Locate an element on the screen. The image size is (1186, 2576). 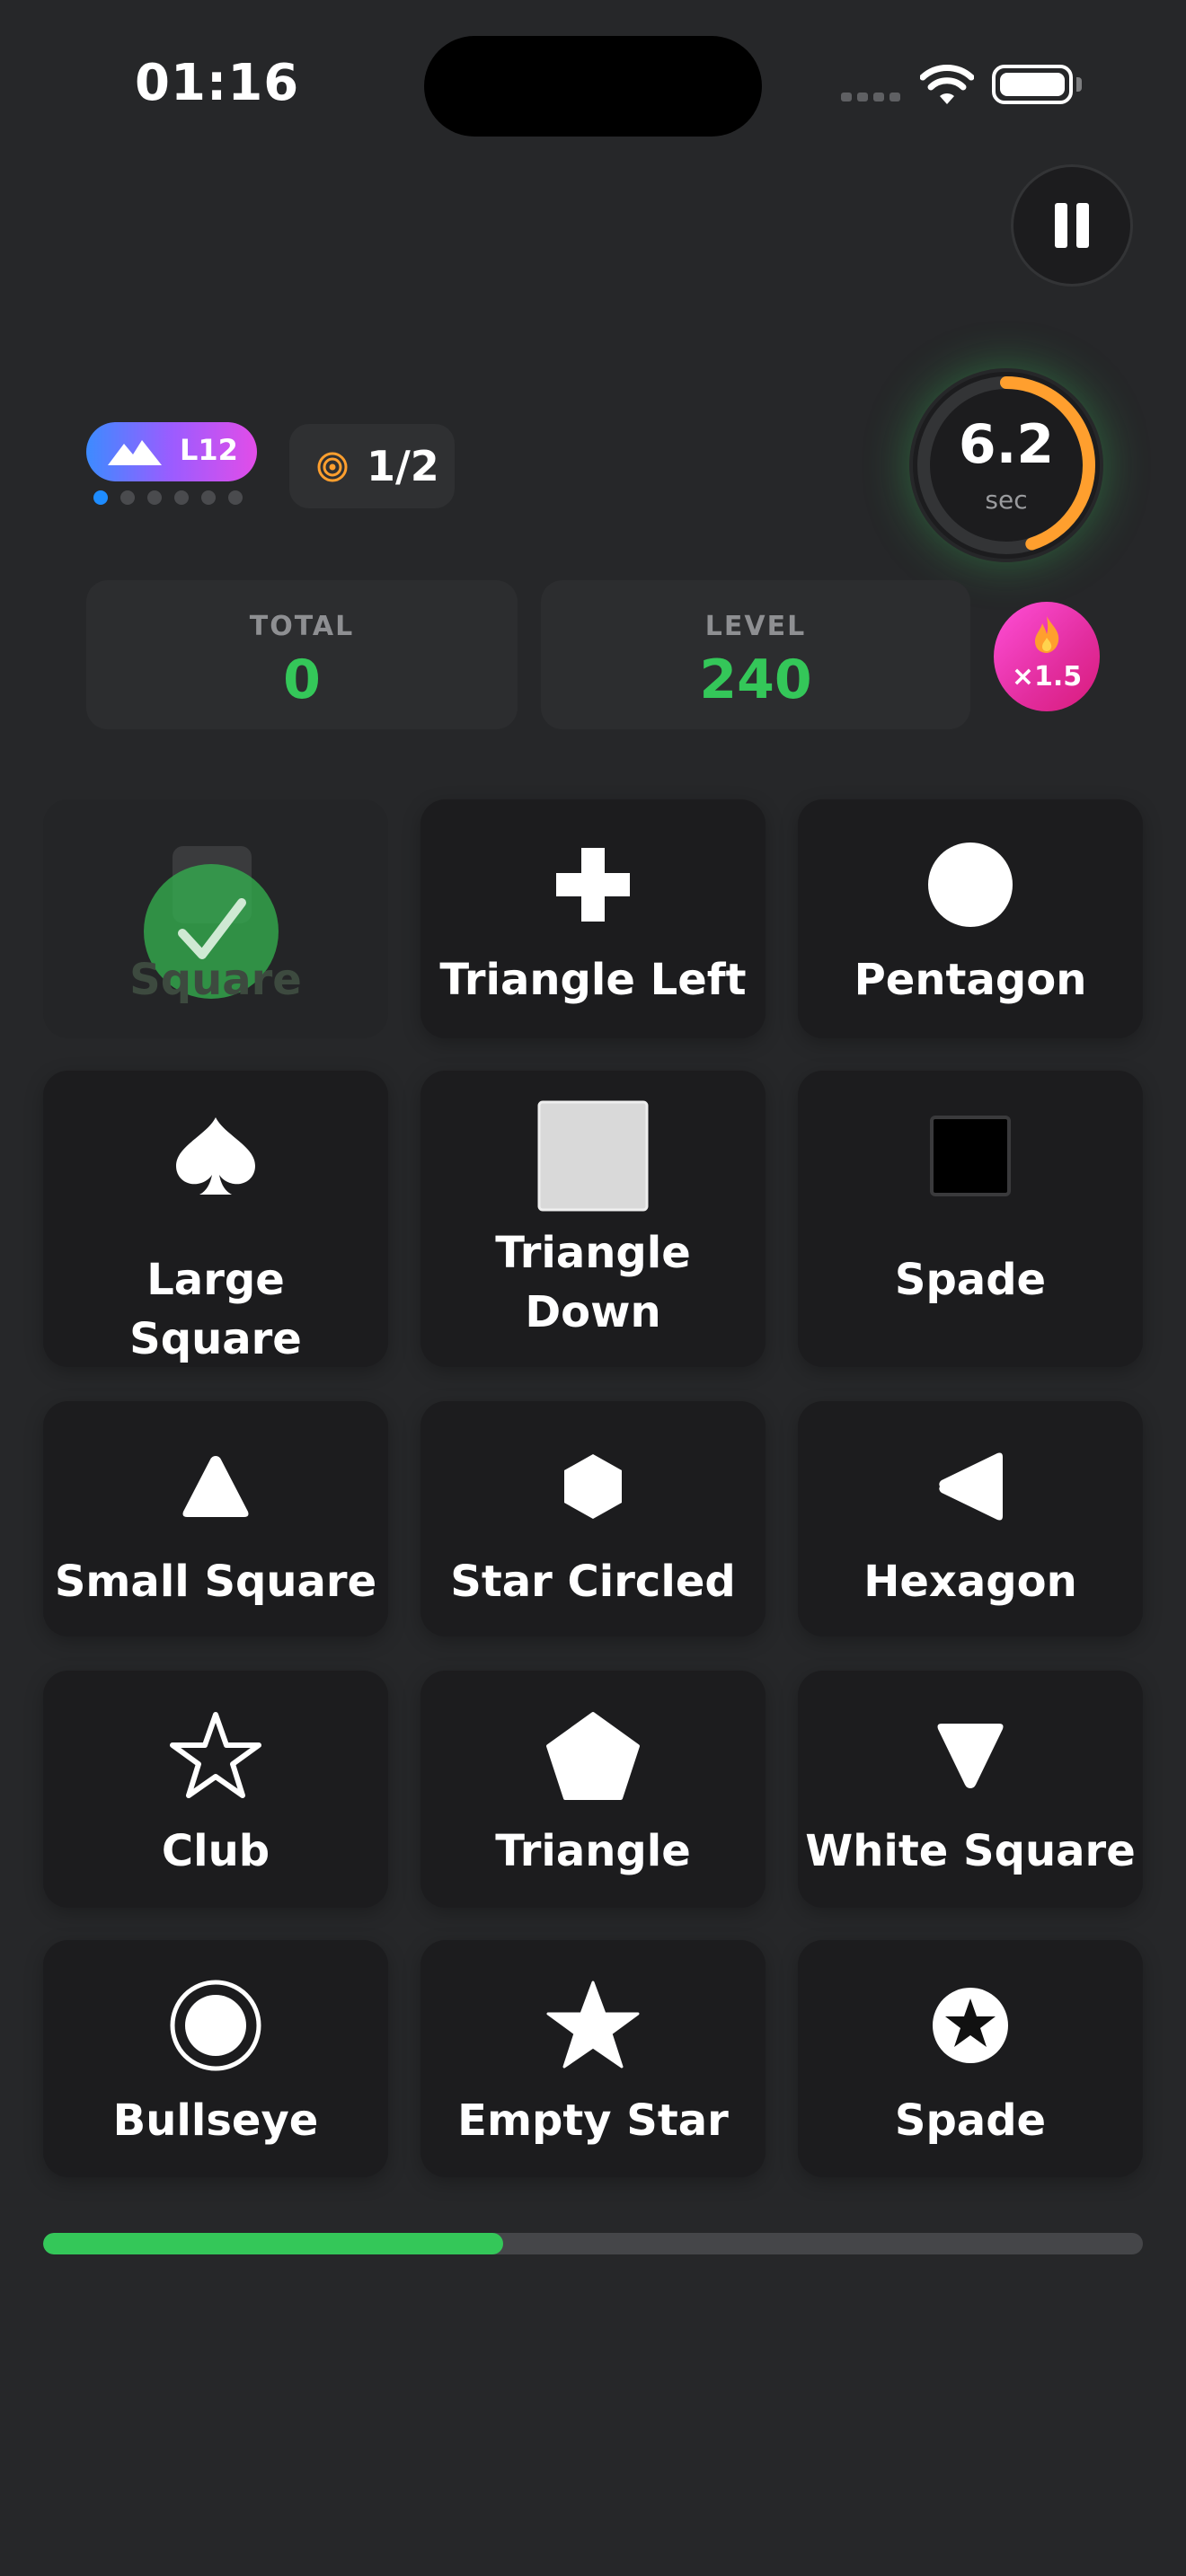
star-icon is located at coordinates (593, 2025).